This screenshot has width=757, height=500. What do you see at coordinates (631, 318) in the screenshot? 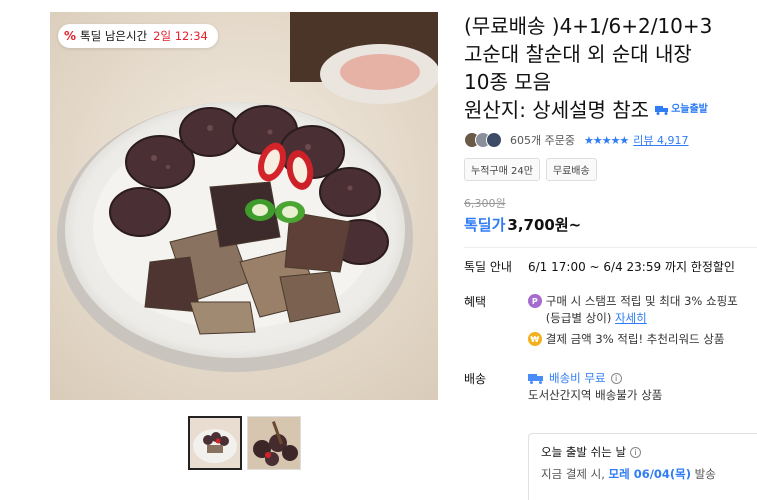
I see `benefit-detail-link: 자세히` at bounding box center [631, 318].